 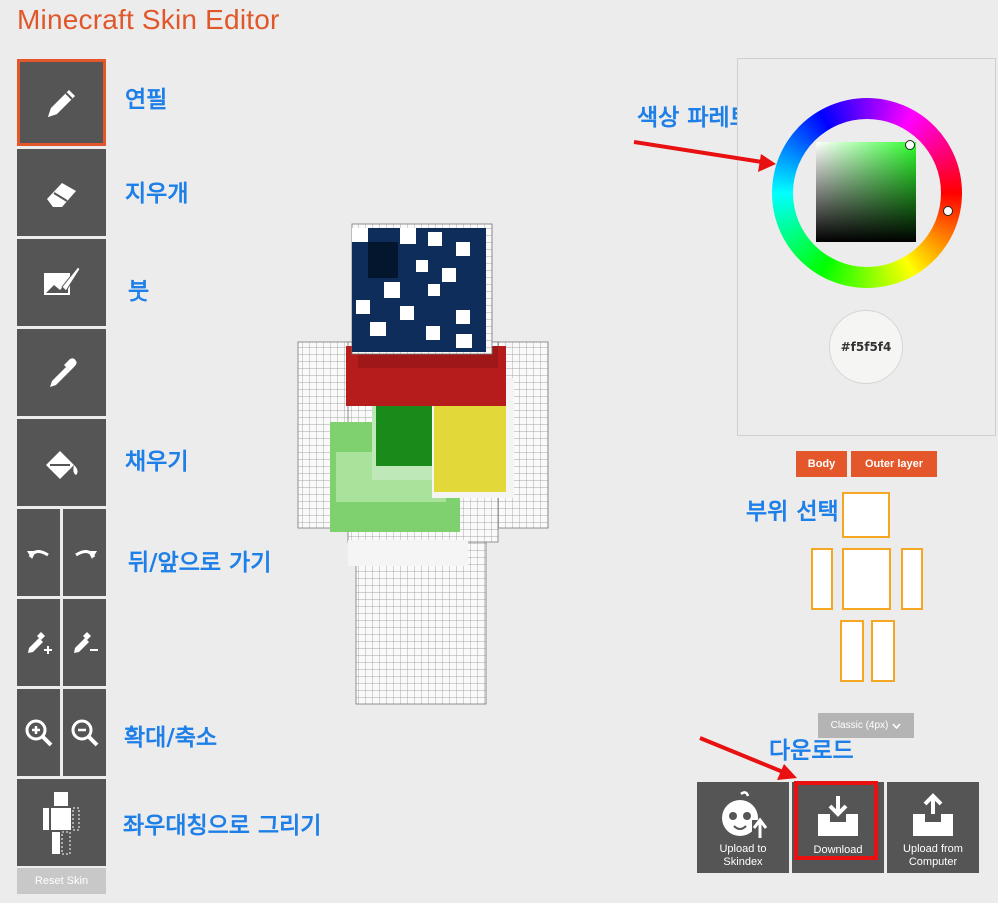 What do you see at coordinates (866, 192) in the screenshot?
I see `saturation-value-square` at bounding box center [866, 192].